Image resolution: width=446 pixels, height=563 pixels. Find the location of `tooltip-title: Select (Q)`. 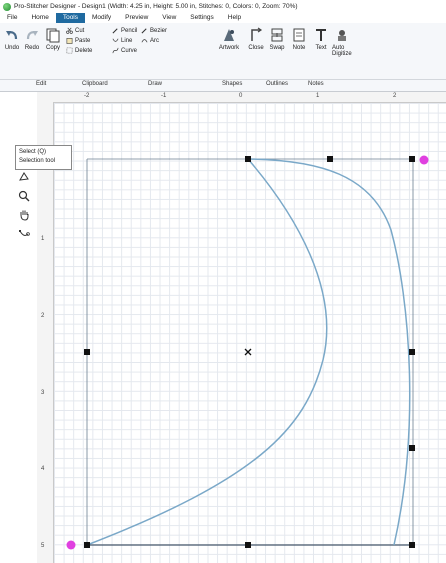

tooltip-title: Select (Q) is located at coordinates (33, 152).